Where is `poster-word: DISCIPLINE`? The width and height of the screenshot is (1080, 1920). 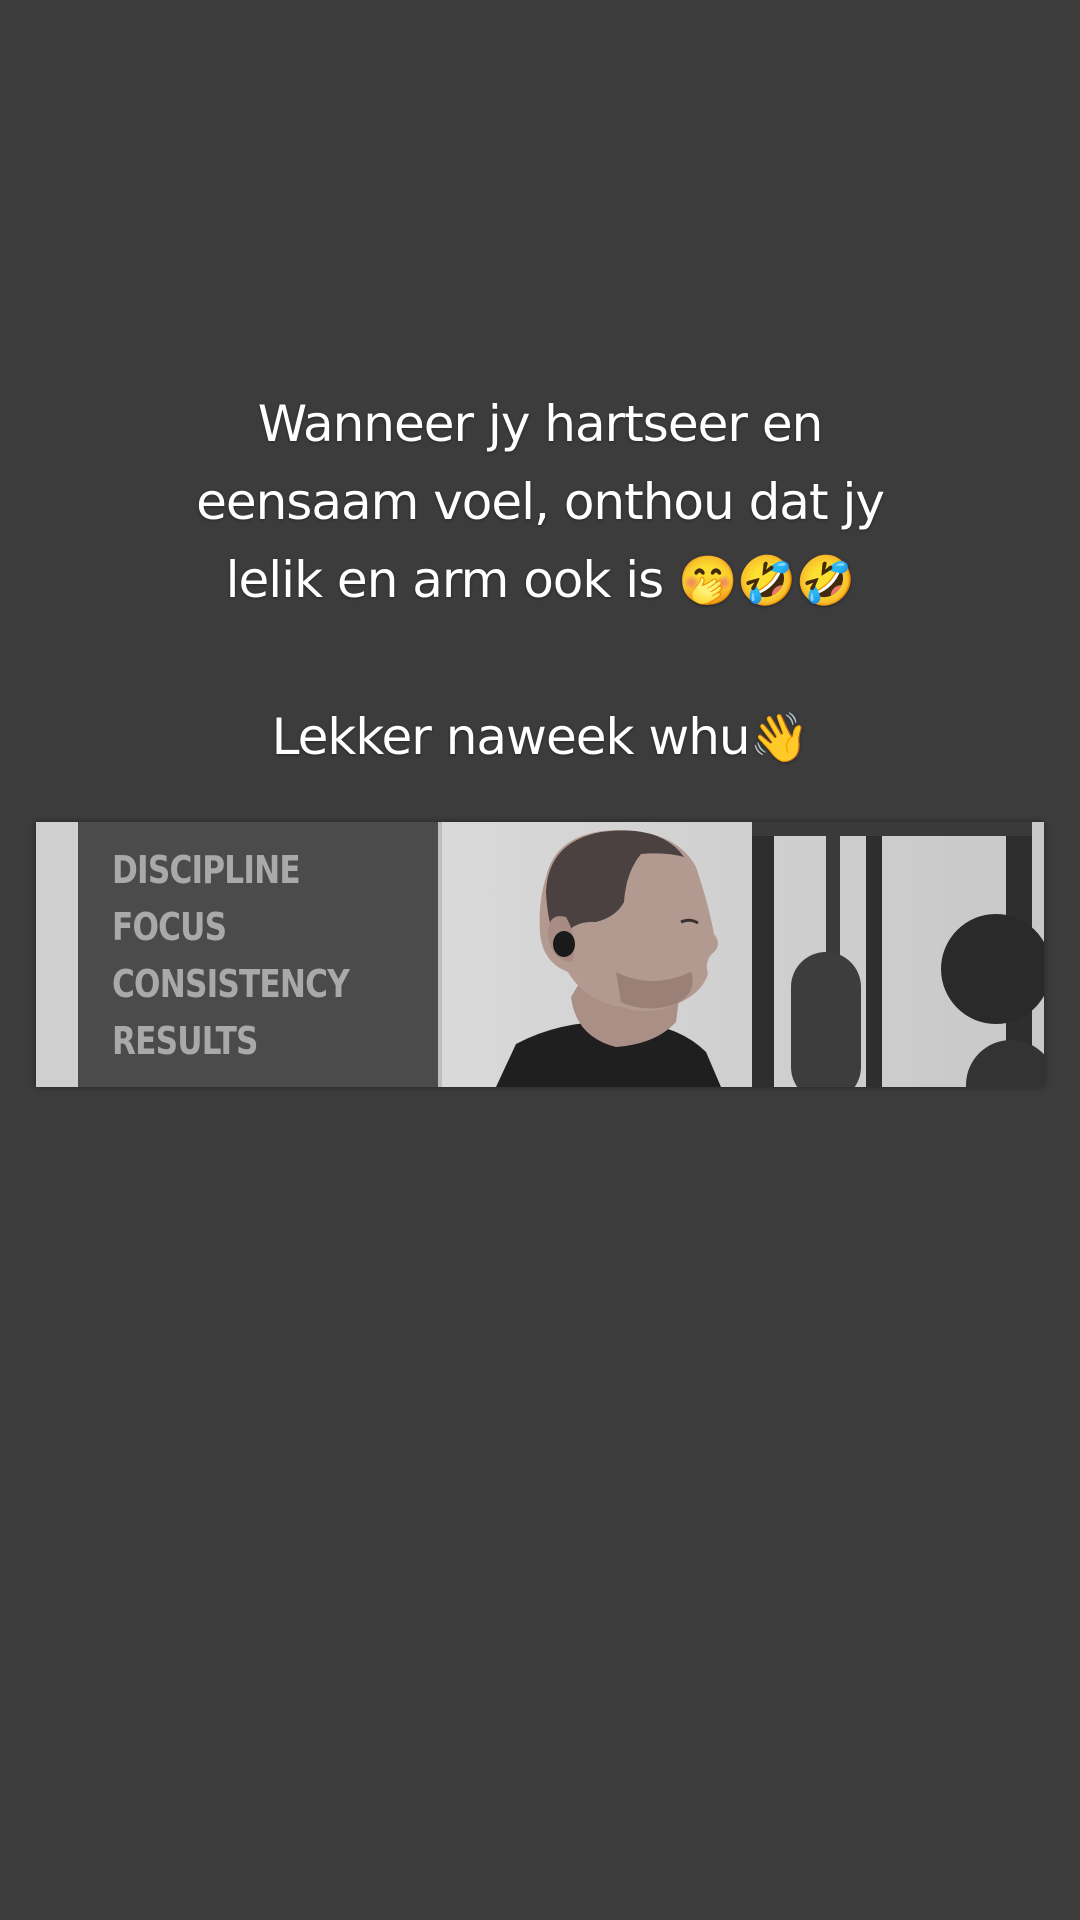 poster-word: DISCIPLINE is located at coordinates (206, 870).